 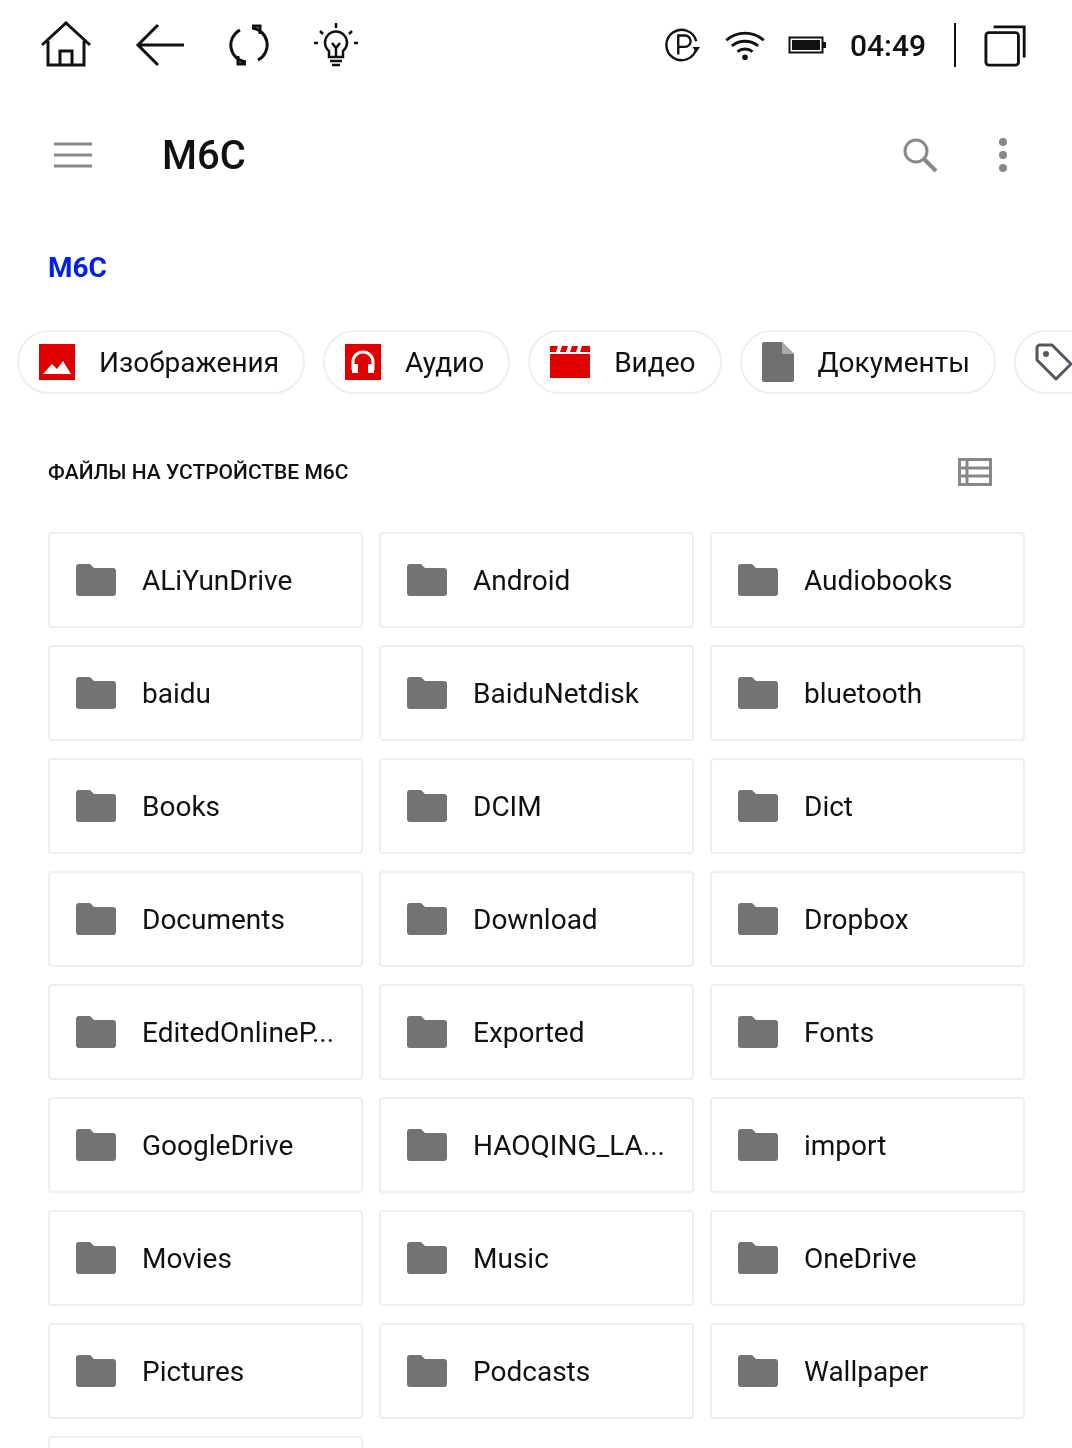 What do you see at coordinates (363, 362) in the screenshot?
I see `headphones-icon` at bounding box center [363, 362].